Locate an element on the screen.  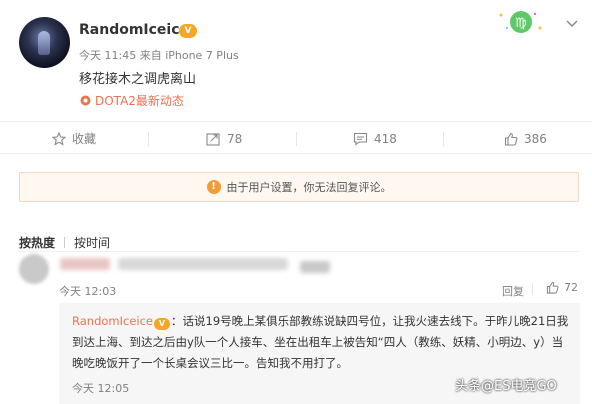
reply-username: RandomIceice is located at coordinates (112, 321).